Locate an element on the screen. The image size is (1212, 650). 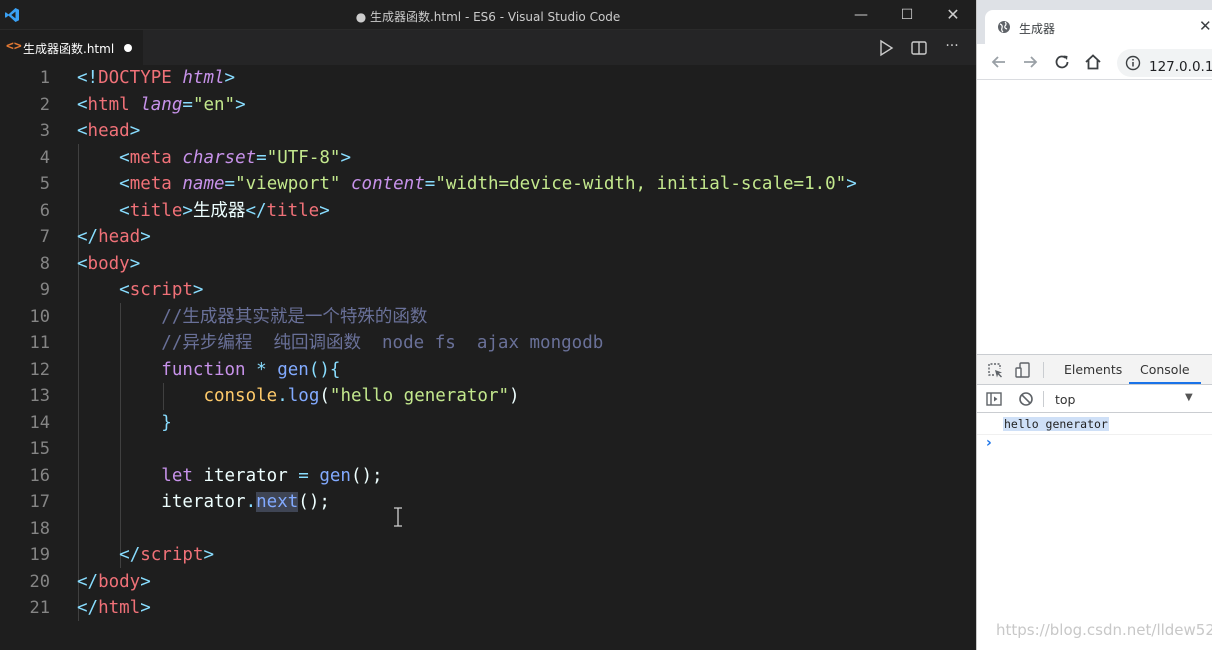
console-sidebar-icon is located at coordinates (994, 399).